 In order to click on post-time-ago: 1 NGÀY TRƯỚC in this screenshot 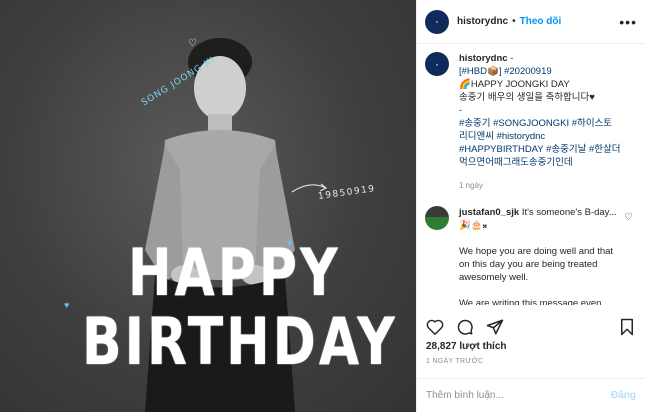, I will do `click(455, 361)`.